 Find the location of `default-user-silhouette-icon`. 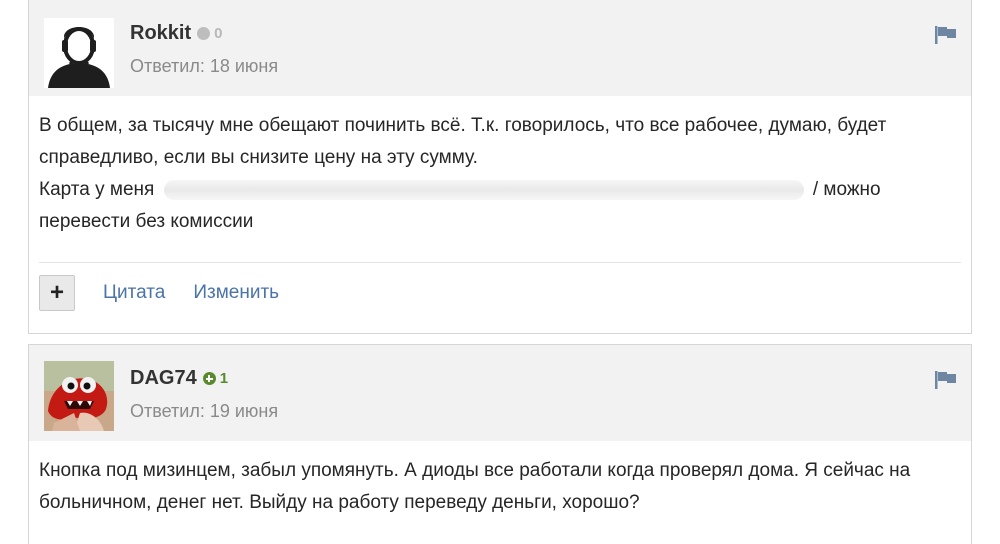

default-user-silhouette-icon is located at coordinates (79, 53).